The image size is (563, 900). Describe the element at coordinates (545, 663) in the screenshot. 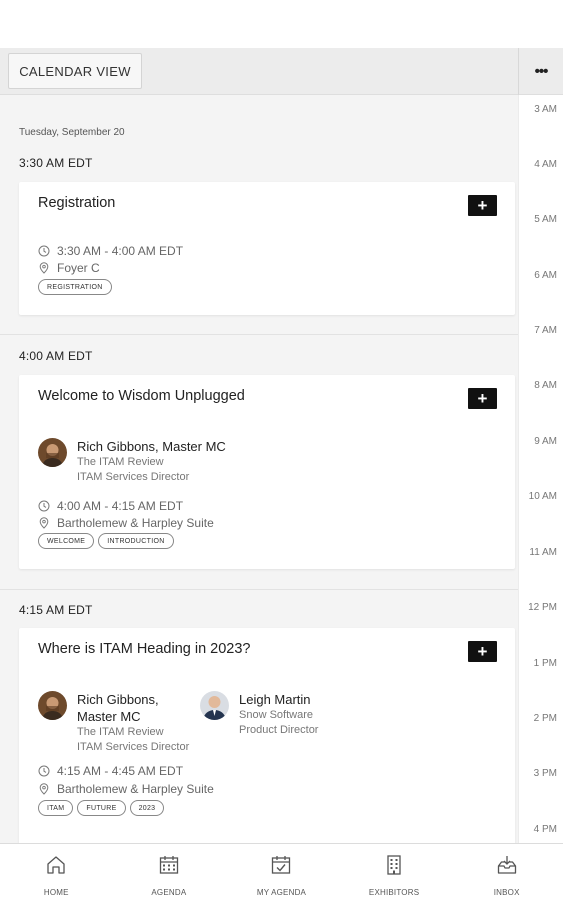

I see `rail-hour-label: 1 PM` at that location.